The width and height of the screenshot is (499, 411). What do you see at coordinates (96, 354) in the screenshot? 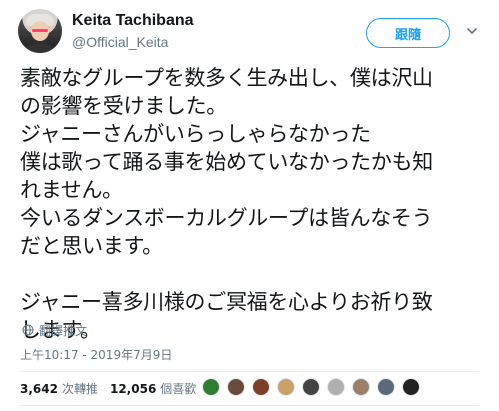
I see `tweet-timestamp: 上午10:17 - 2019年7月9日` at bounding box center [96, 354].